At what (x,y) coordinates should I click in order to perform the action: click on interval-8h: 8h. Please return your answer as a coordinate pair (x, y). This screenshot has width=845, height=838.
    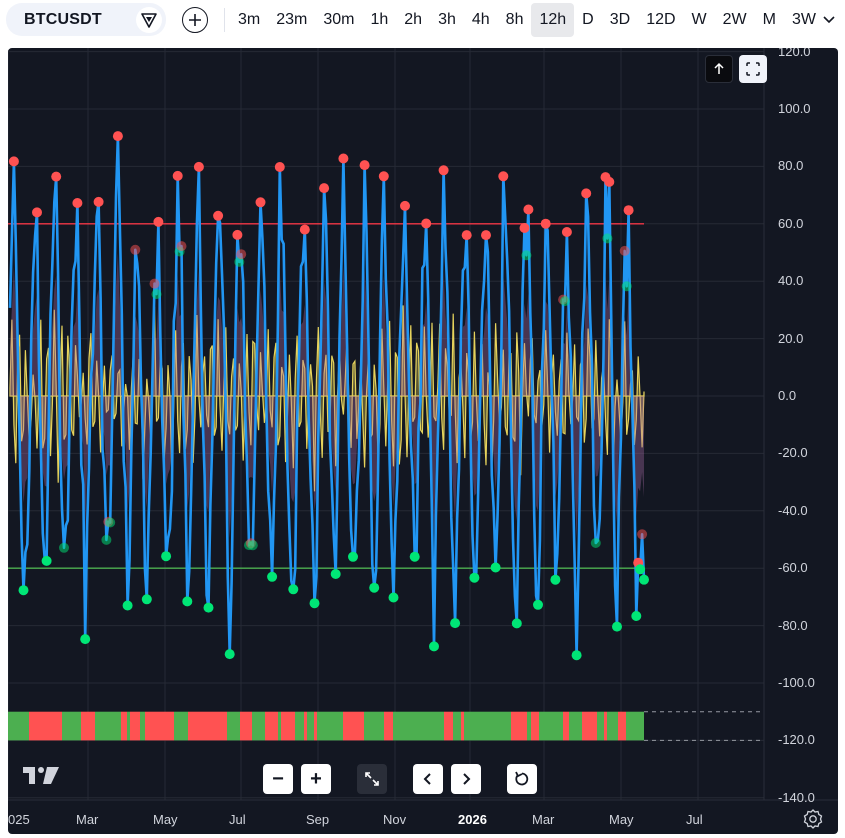
    Looking at the image, I should click on (515, 20).